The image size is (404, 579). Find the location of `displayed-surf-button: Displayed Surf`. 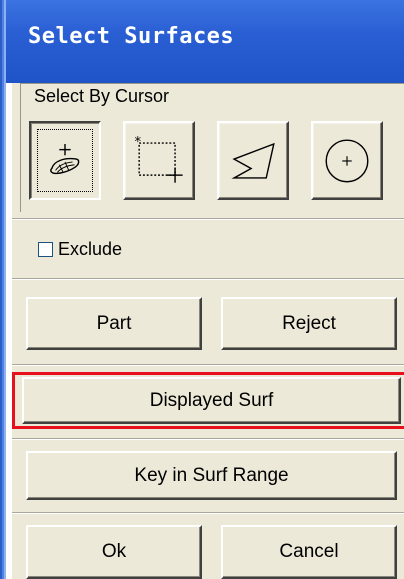

displayed-surf-button: Displayed Surf is located at coordinates (211, 400).